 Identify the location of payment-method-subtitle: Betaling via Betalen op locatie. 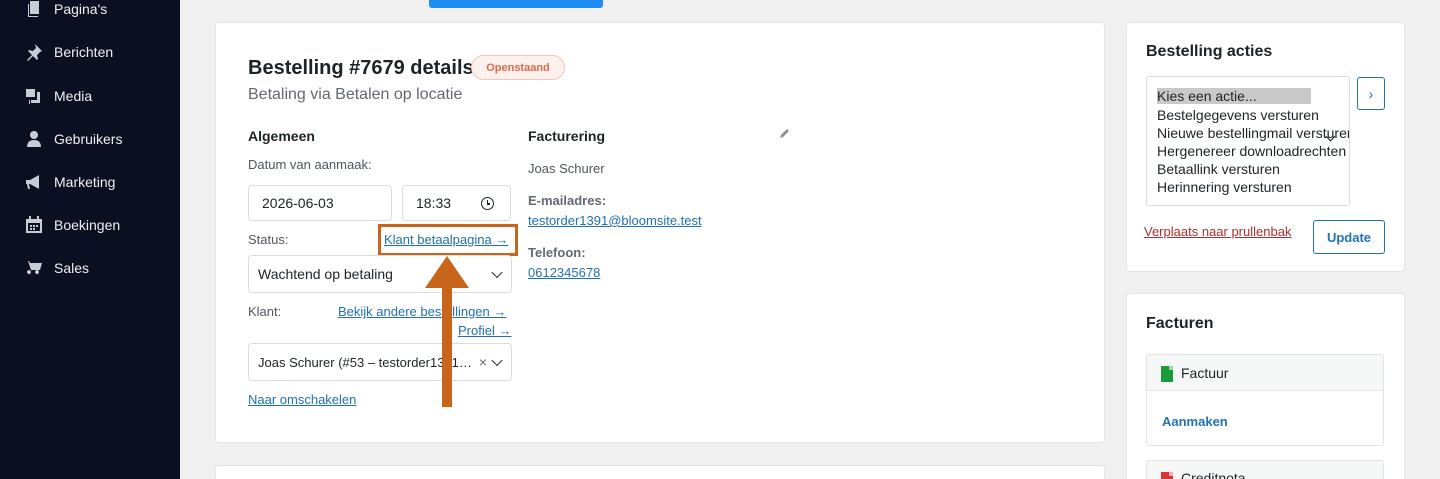
(355, 94).